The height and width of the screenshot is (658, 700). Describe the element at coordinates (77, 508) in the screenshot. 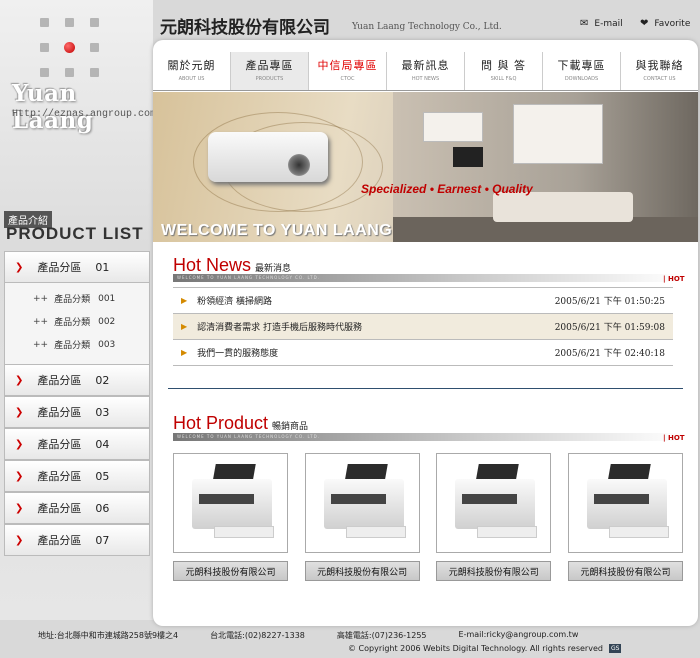

I see `category-item-06: ❯ 產品分區 06` at that location.